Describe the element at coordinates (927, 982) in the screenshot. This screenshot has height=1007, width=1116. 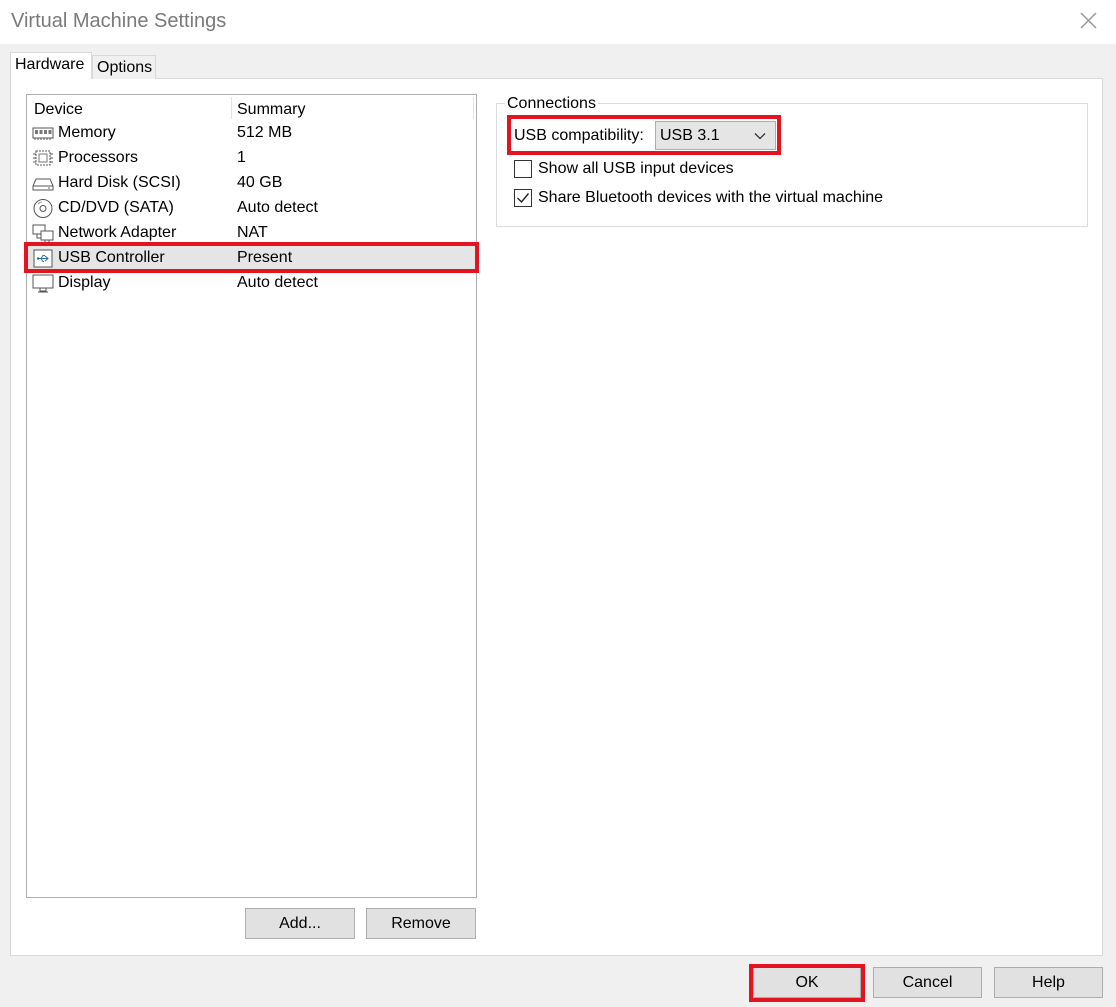
I see `cancel-button: Cancel` at that location.